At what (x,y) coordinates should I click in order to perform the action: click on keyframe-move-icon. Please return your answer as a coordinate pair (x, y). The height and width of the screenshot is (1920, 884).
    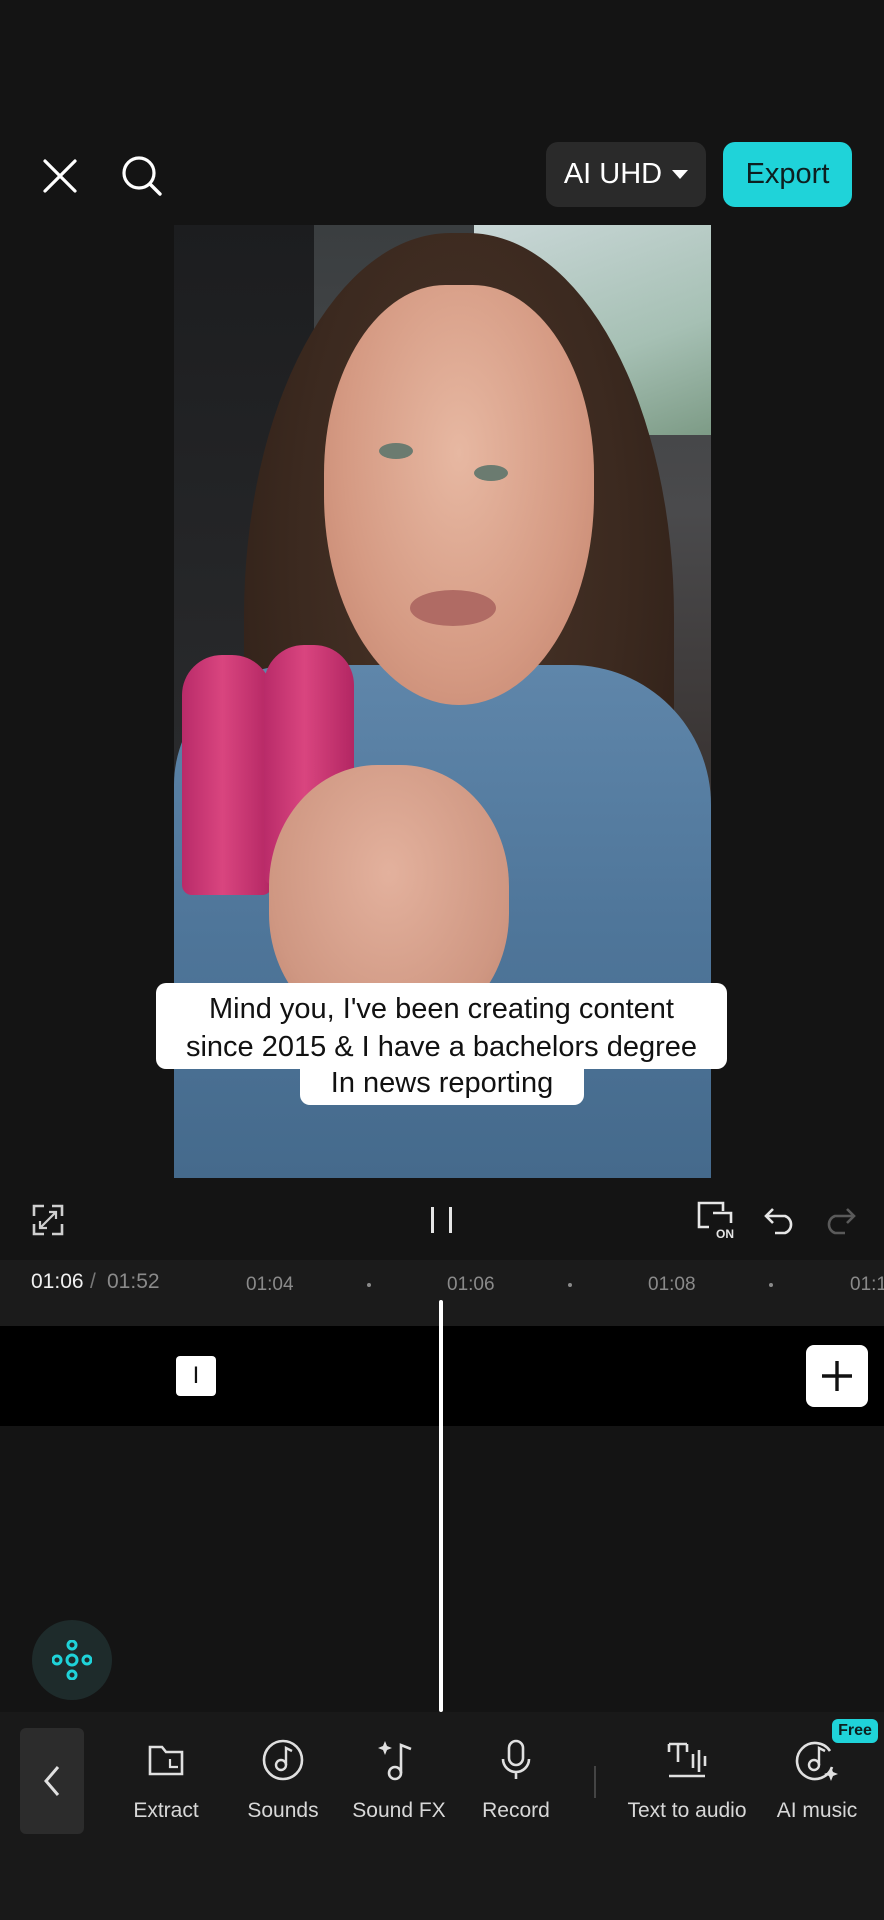
    Looking at the image, I should click on (72, 1660).